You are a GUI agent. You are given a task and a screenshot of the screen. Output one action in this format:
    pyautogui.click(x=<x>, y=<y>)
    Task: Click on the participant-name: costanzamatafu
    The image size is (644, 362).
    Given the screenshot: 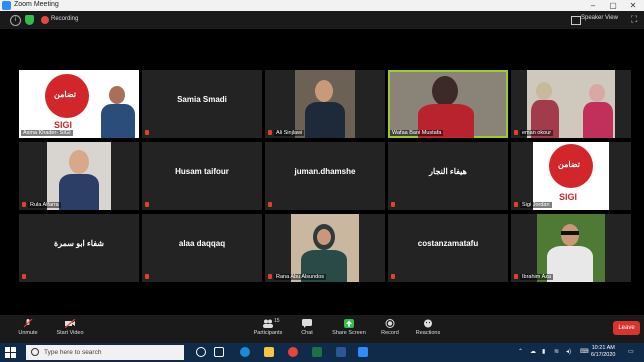 What is the action you would take?
    pyautogui.click(x=448, y=243)
    